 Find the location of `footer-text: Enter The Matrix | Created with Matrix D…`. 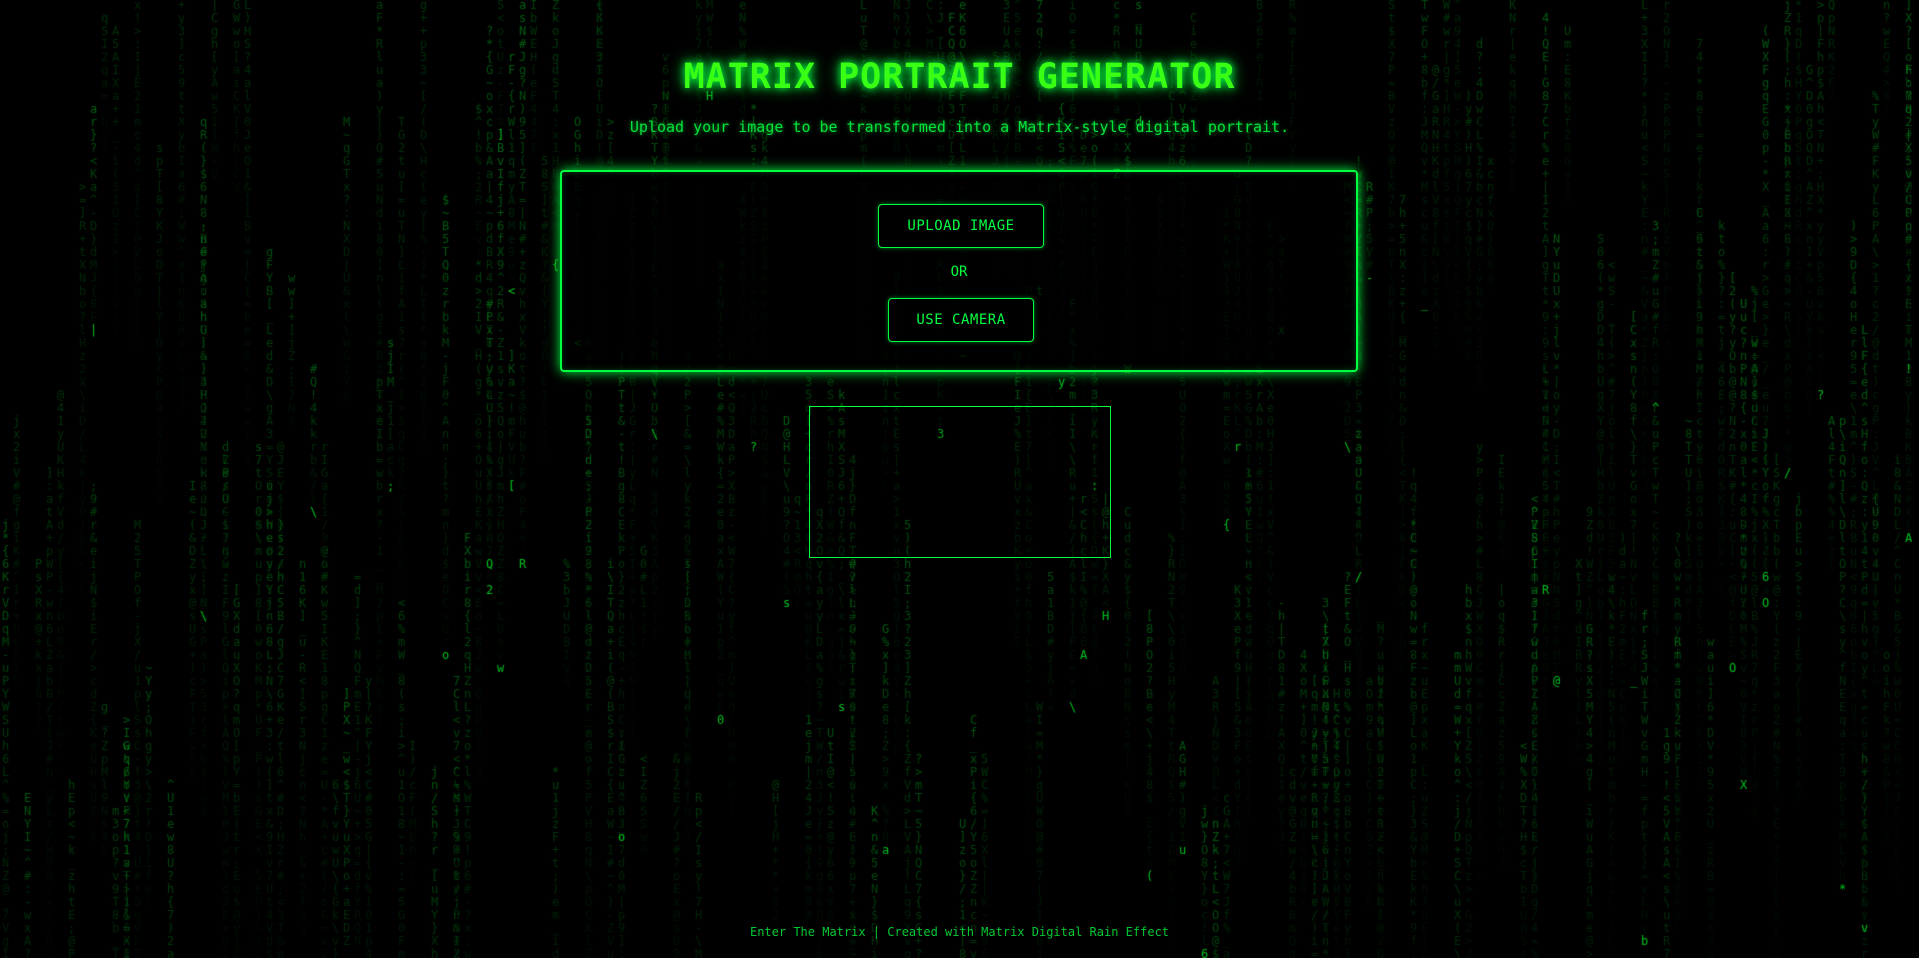

footer-text: Enter The Matrix | Created with Matrix D… is located at coordinates (959, 932).